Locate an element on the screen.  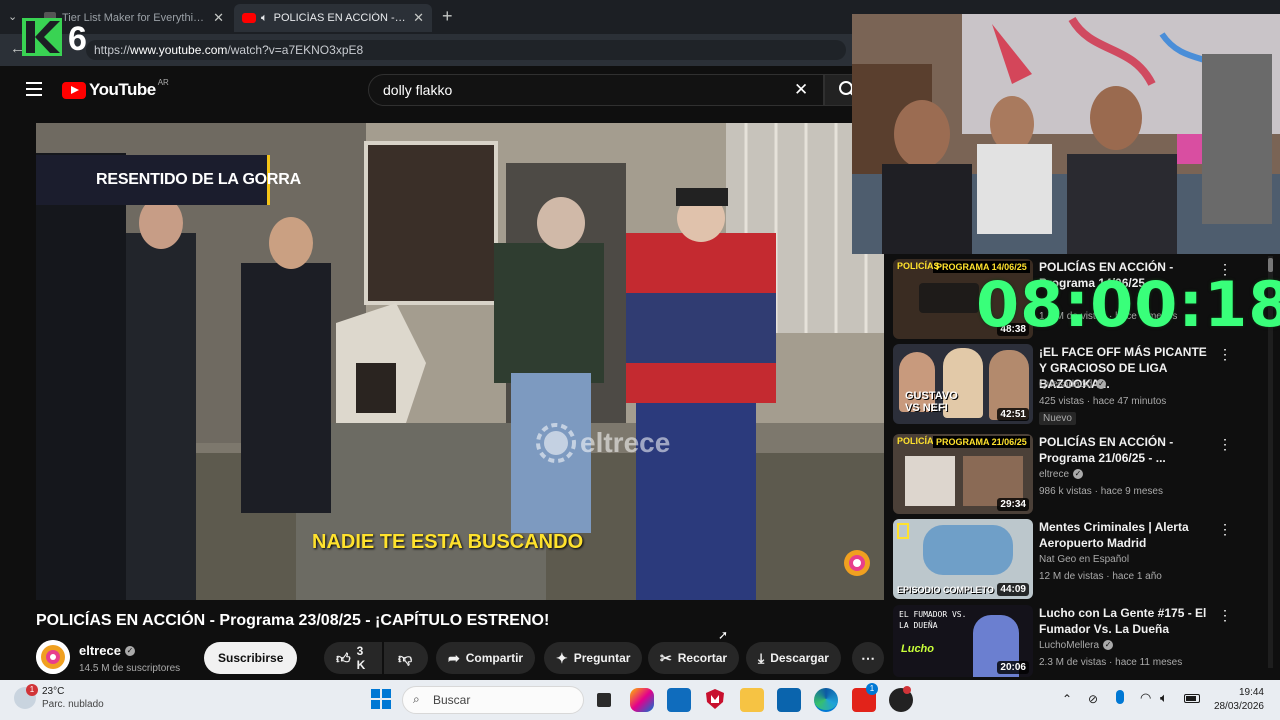
channel-line: LuchoMellera ✓ is located at coordinates (1076, 645).